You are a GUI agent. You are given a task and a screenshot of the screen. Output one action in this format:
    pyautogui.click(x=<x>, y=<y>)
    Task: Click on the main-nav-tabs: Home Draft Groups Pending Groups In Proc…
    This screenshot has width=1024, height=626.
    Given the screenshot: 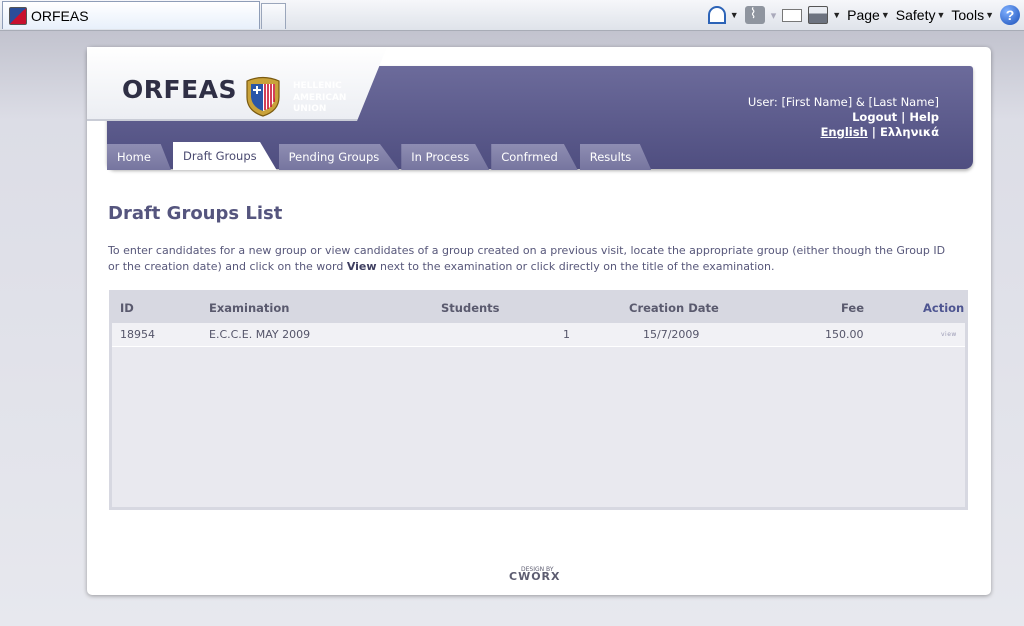 What is the action you would take?
    pyautogui.click(x=380, y=156)
    